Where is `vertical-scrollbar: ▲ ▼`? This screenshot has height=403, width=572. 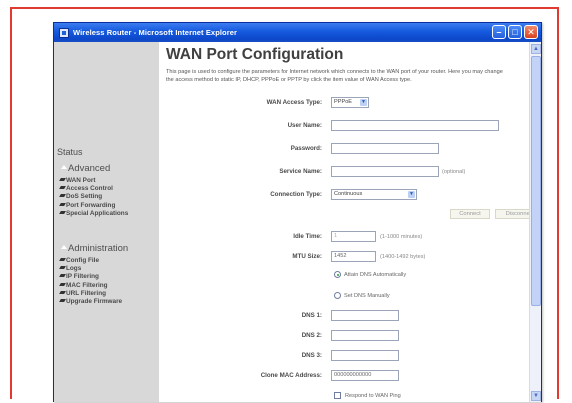
vertical-scrollbar: ▲ ▼ is located at coordinates (535, 222).